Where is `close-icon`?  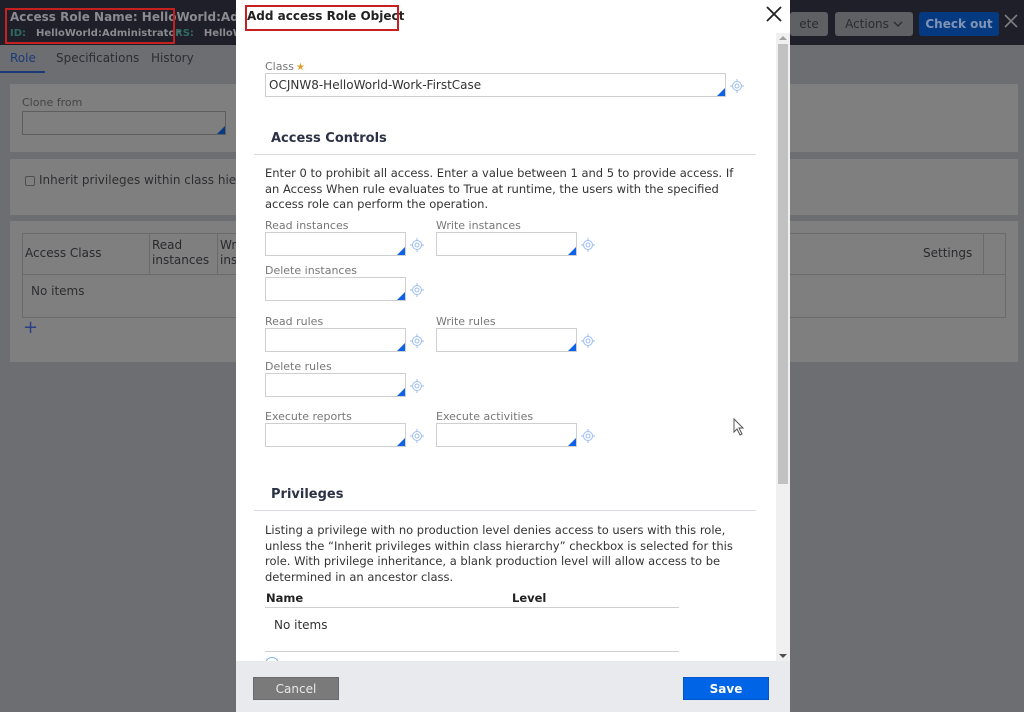 close-icon is located at coordinates (774, 14).